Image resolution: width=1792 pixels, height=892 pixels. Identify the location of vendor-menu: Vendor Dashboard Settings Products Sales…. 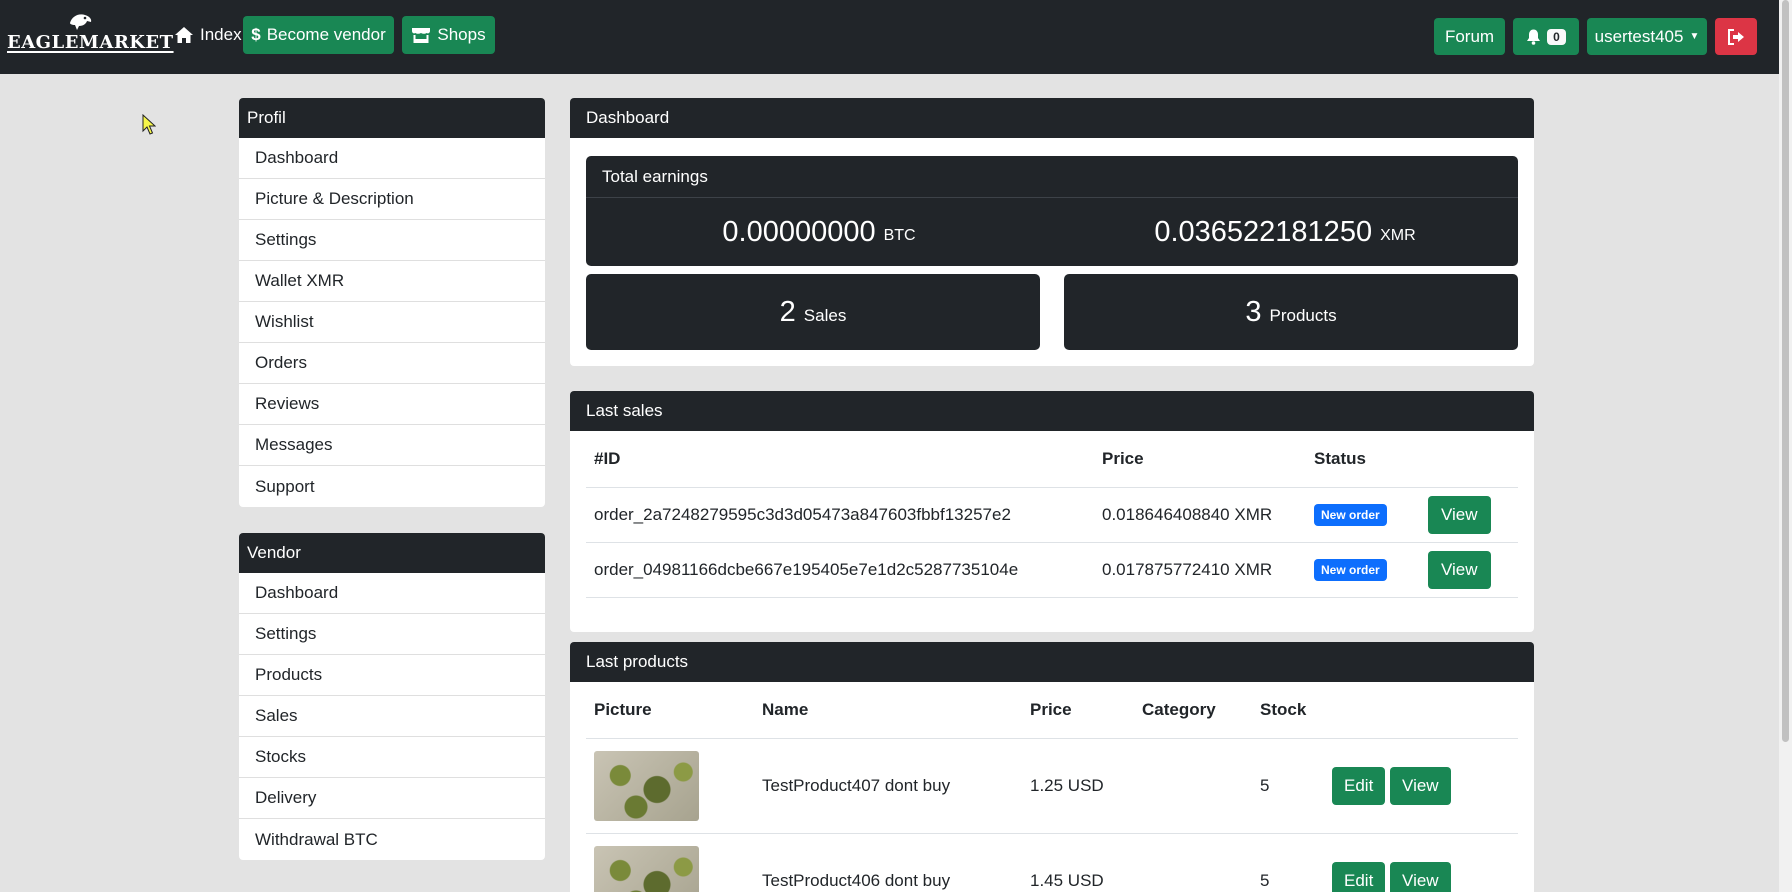
(392, 696).